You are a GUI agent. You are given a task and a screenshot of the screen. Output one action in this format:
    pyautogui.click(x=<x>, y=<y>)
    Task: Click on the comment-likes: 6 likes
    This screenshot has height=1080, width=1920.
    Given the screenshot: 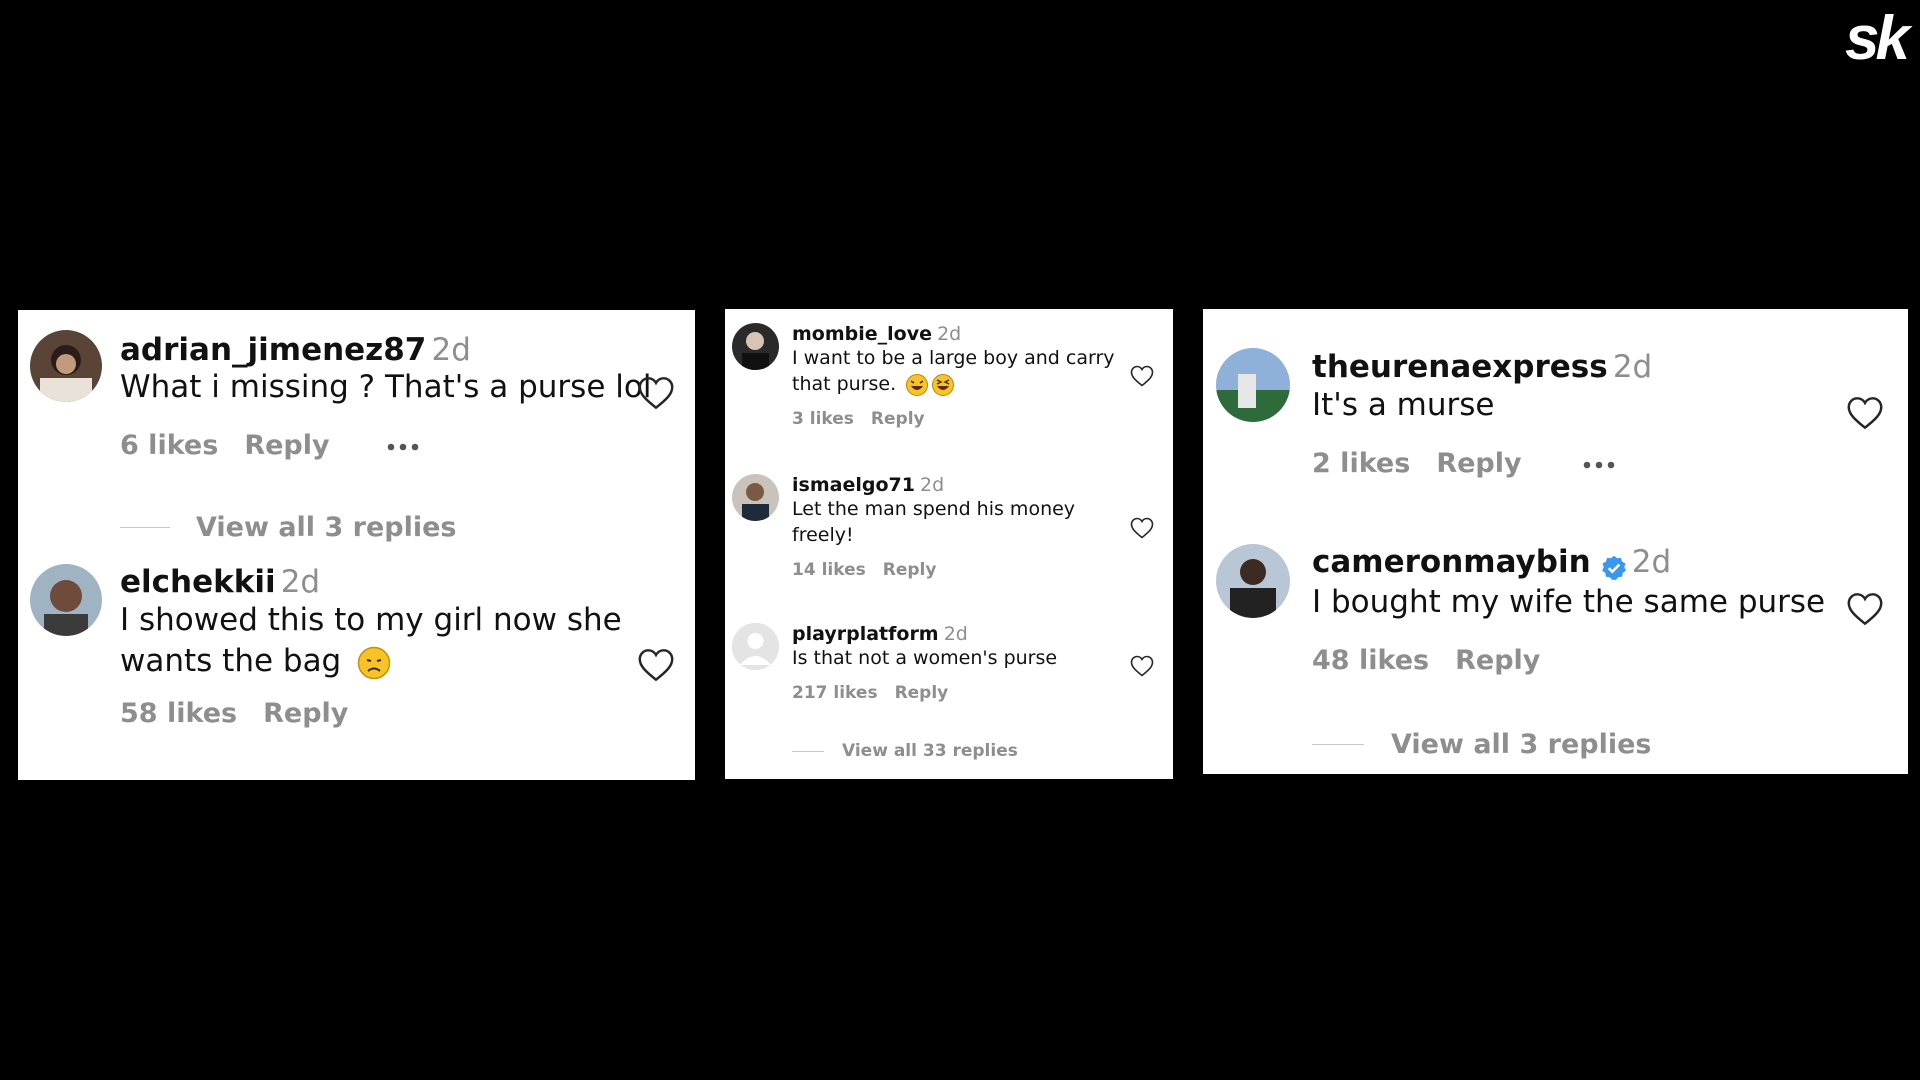 What is the action you would take?
    pyautogui.click(x=169, y=445)
    